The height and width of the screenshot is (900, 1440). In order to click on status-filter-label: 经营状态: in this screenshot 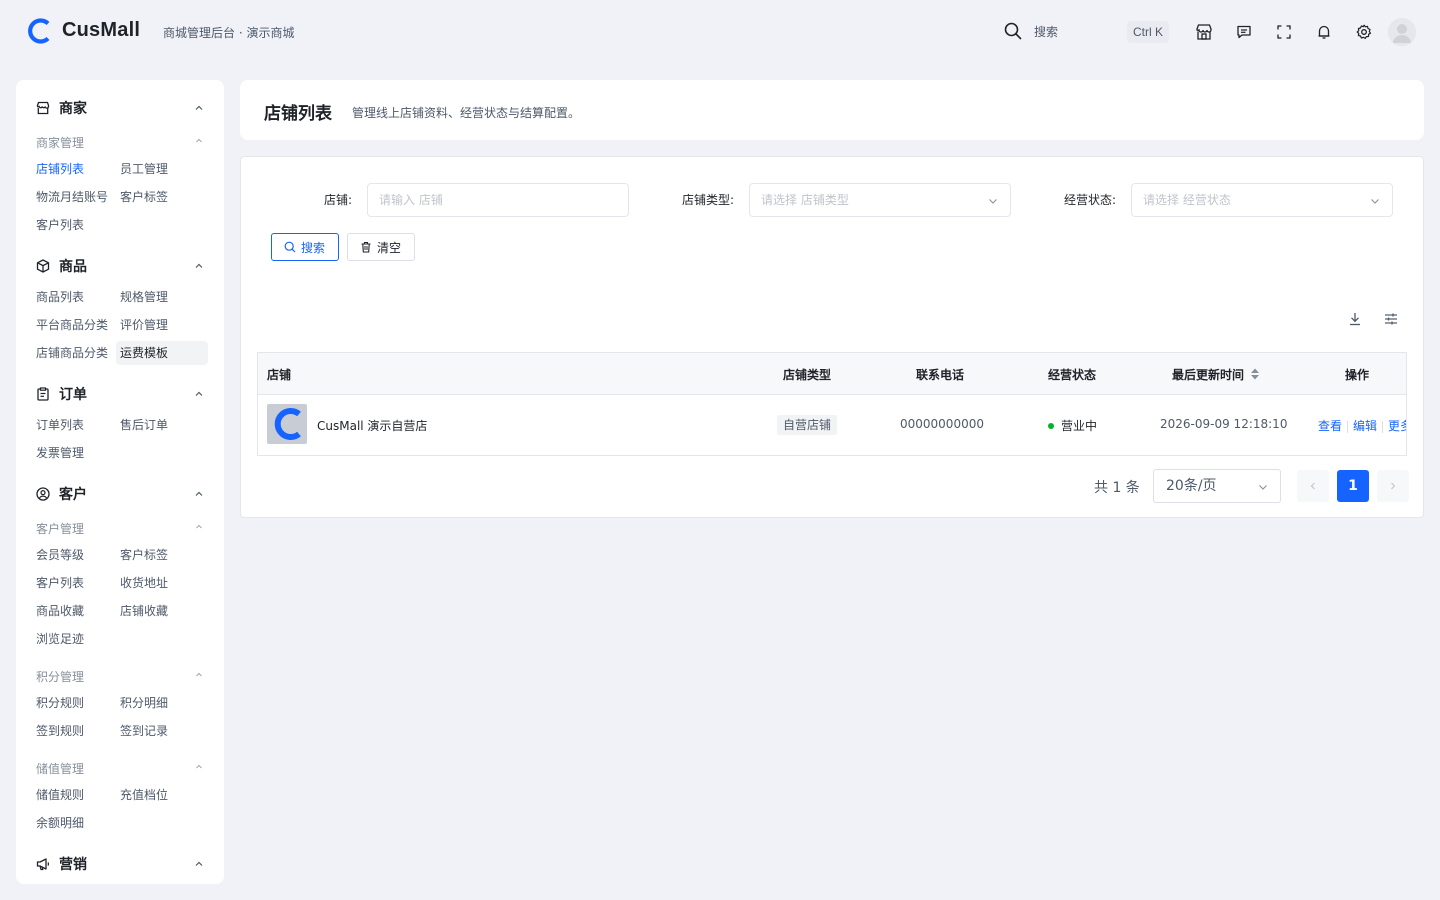, I will do `click(1090, 200)`.